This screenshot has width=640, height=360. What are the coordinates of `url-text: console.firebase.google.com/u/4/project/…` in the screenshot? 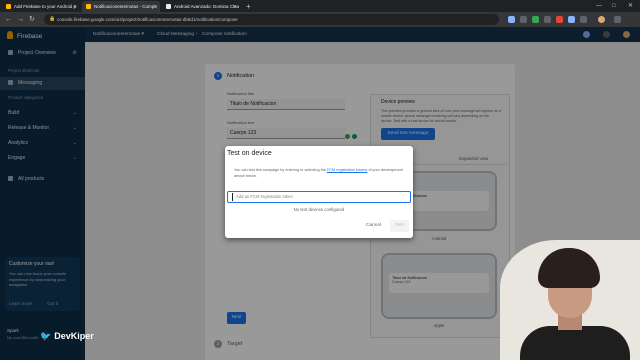 It's located at (147, 19).